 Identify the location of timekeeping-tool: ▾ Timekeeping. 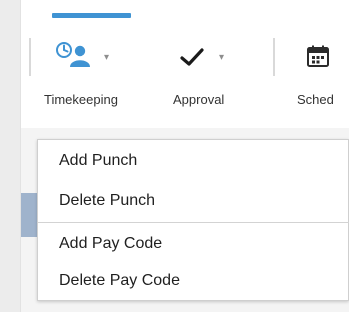
(96, 64).